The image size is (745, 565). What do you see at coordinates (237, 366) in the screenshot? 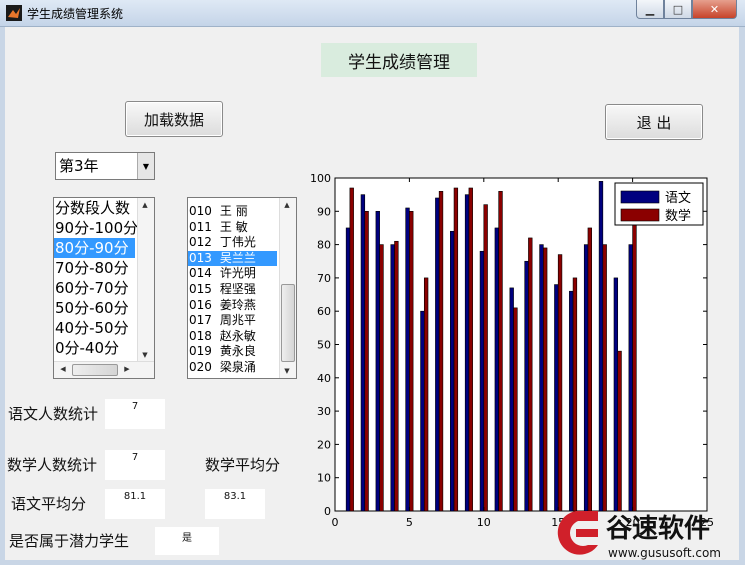
I see `student-name: 梁泉涌` at bounding box center [237, 366].